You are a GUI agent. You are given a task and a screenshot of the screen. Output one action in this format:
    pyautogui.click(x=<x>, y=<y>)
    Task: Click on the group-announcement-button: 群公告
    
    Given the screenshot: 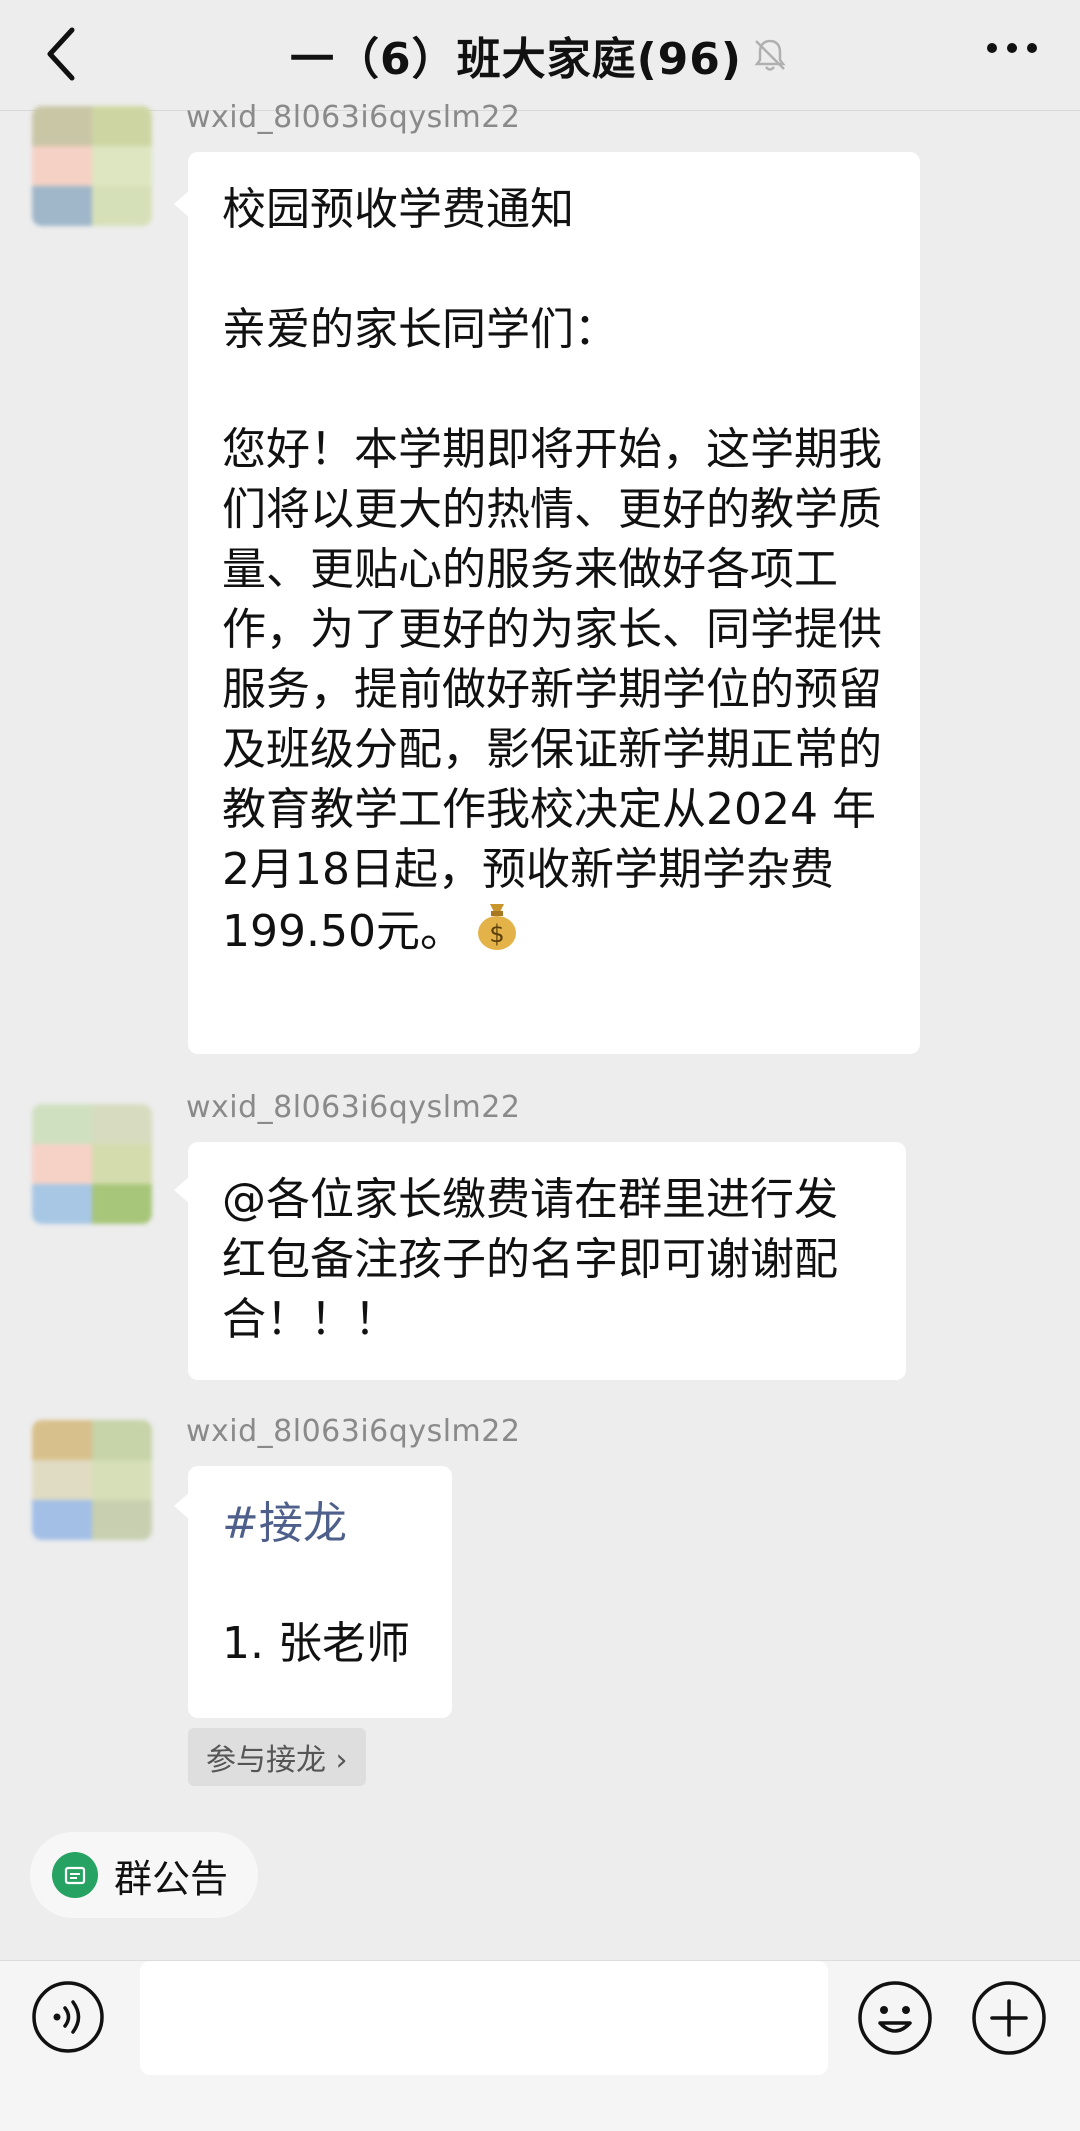 What is the action you would take?
    pyautogui.click(x=144, y=1875)
    